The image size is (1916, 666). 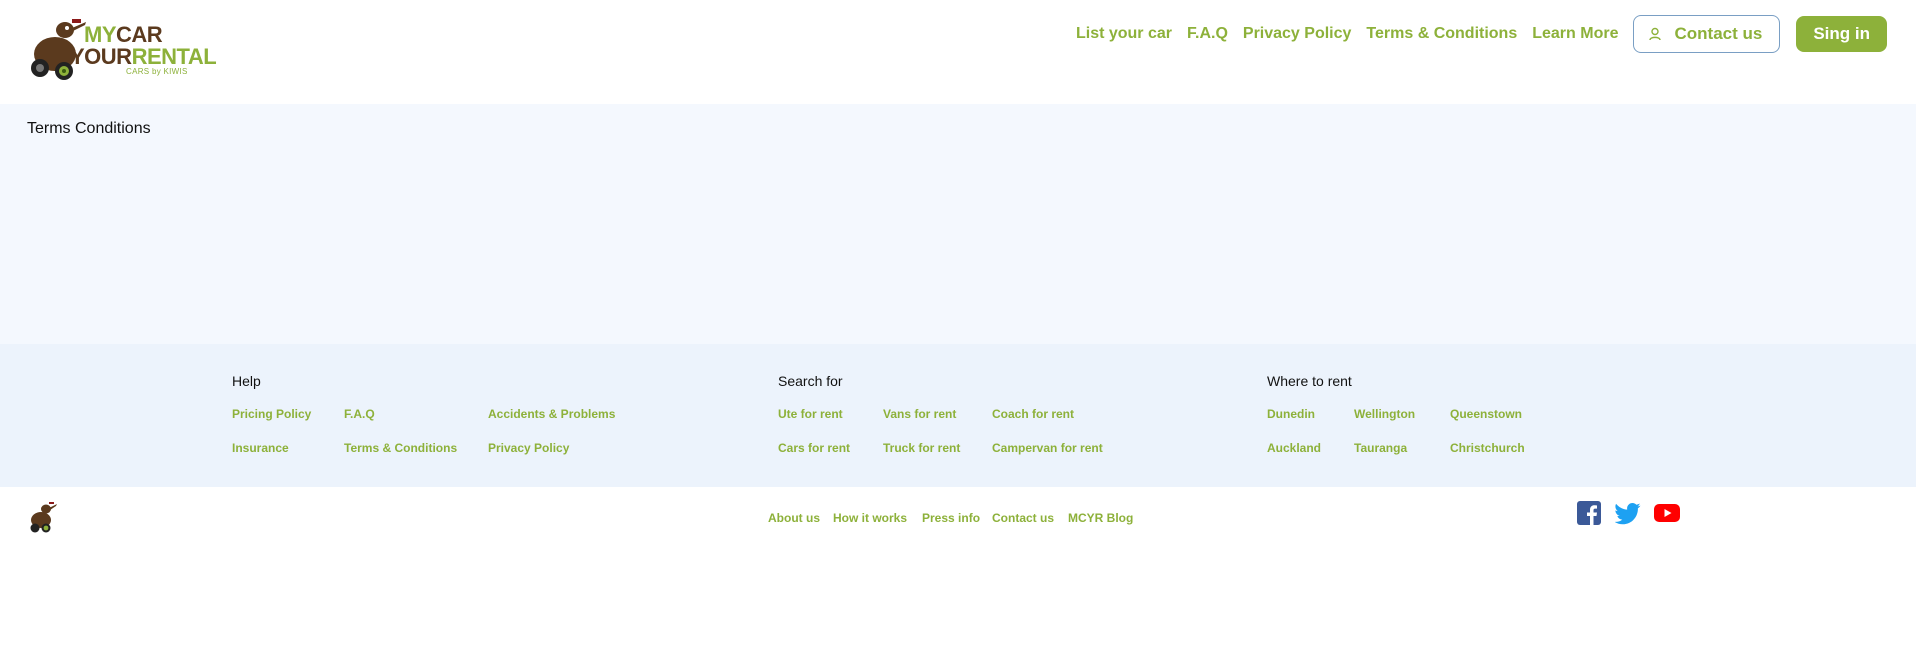 I want to click on contact-us-label: Contact us, so click(x=1718, y=33).